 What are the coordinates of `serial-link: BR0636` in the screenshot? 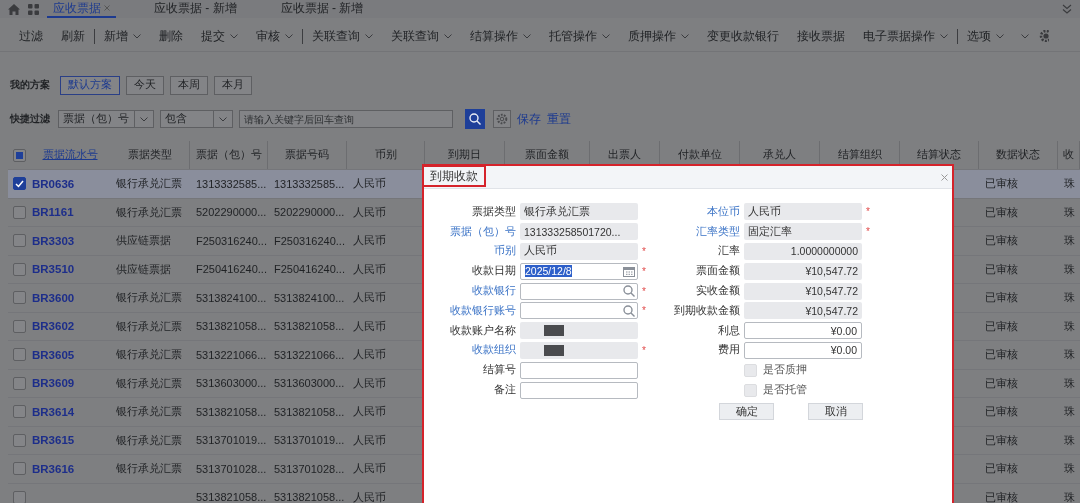 It's located at (53, 183).